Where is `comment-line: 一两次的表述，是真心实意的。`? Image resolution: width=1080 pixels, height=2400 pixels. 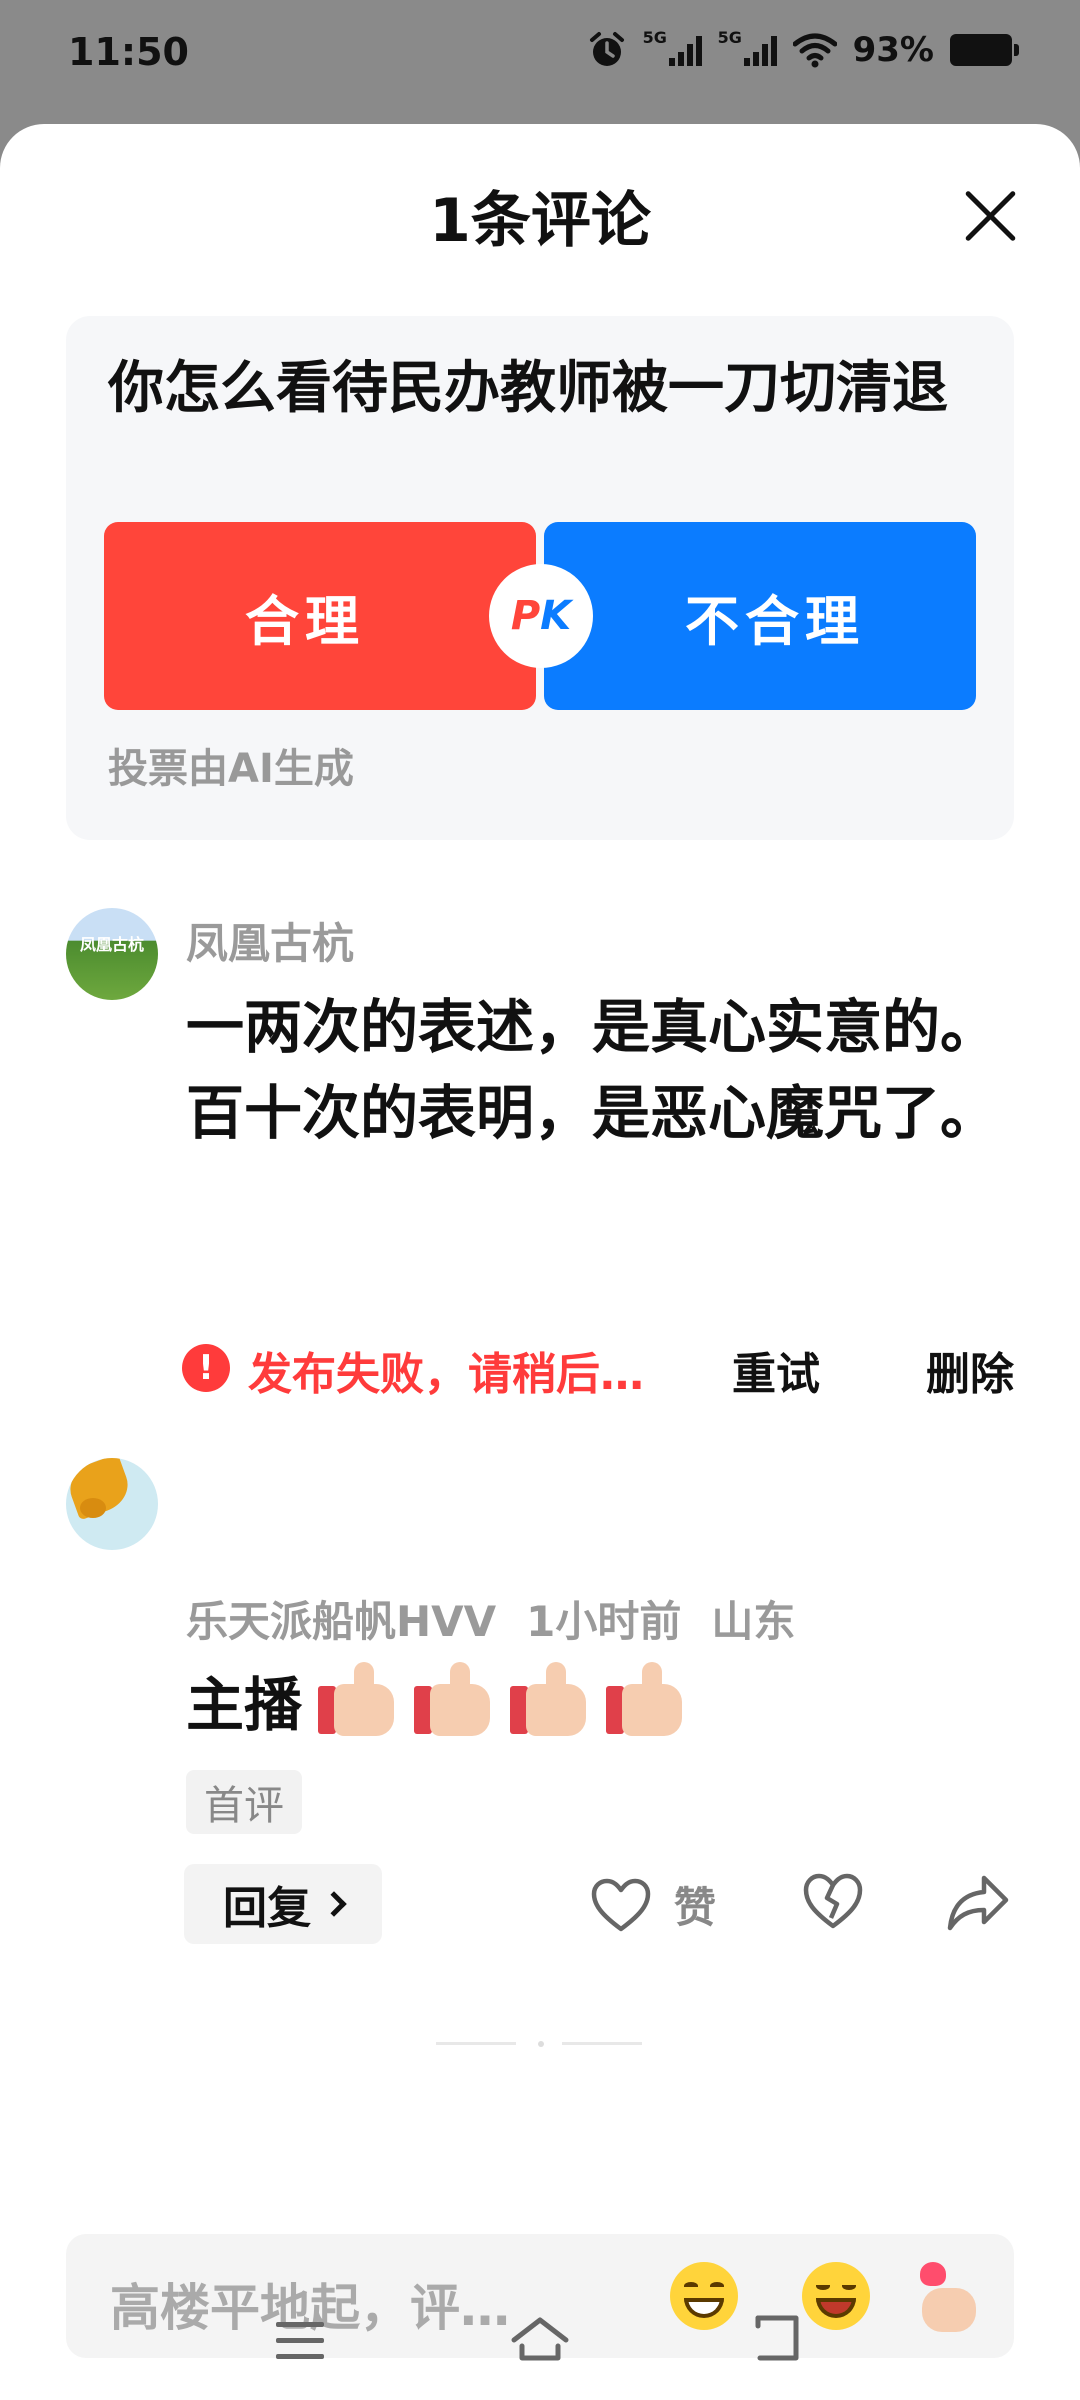
comment-line: 一两次的表述，是真心实意的。 is located at coordinates (592, 1027).